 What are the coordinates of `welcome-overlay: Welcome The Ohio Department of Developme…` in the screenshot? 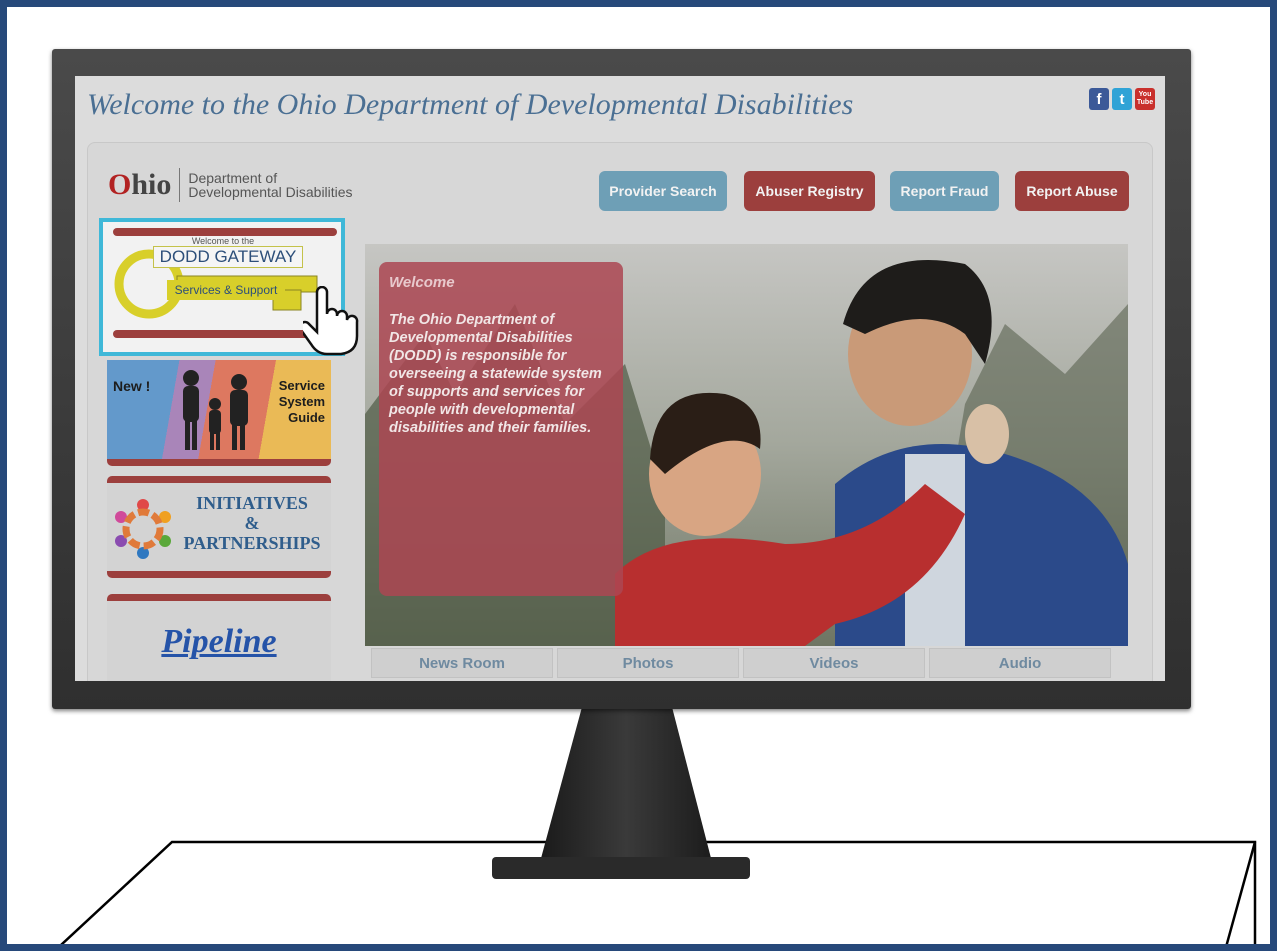 It's located at (501, 429).